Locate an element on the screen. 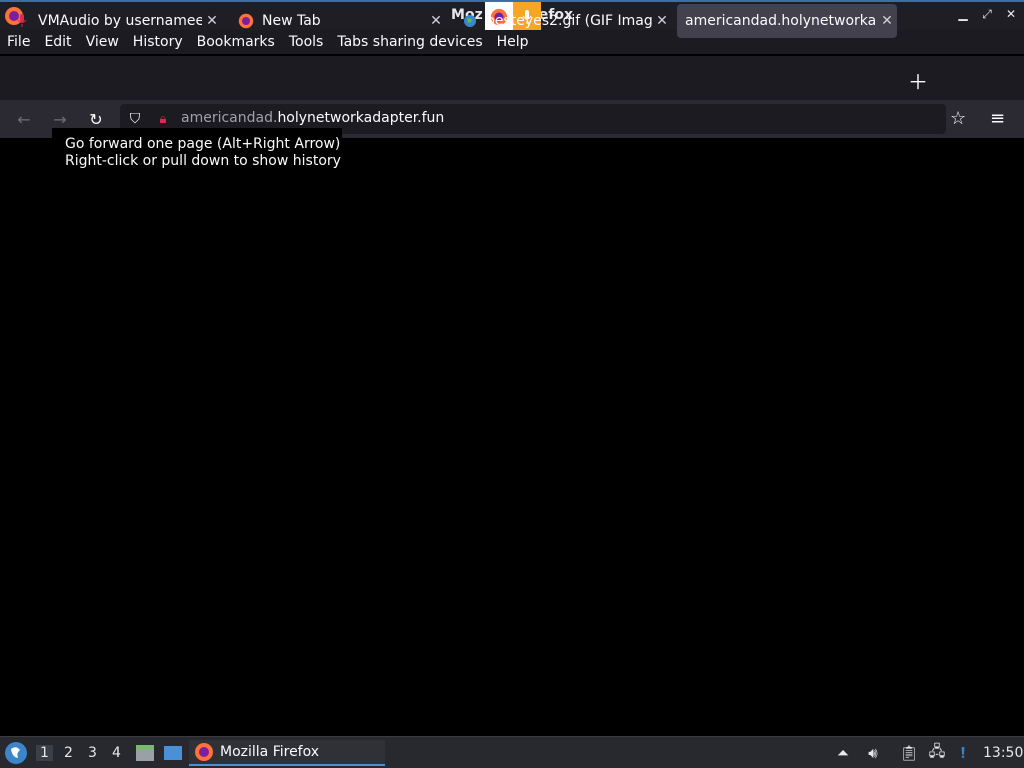  tab-americandad: americandad.holynetworkad ✕ is located at coordinates (787, 21).